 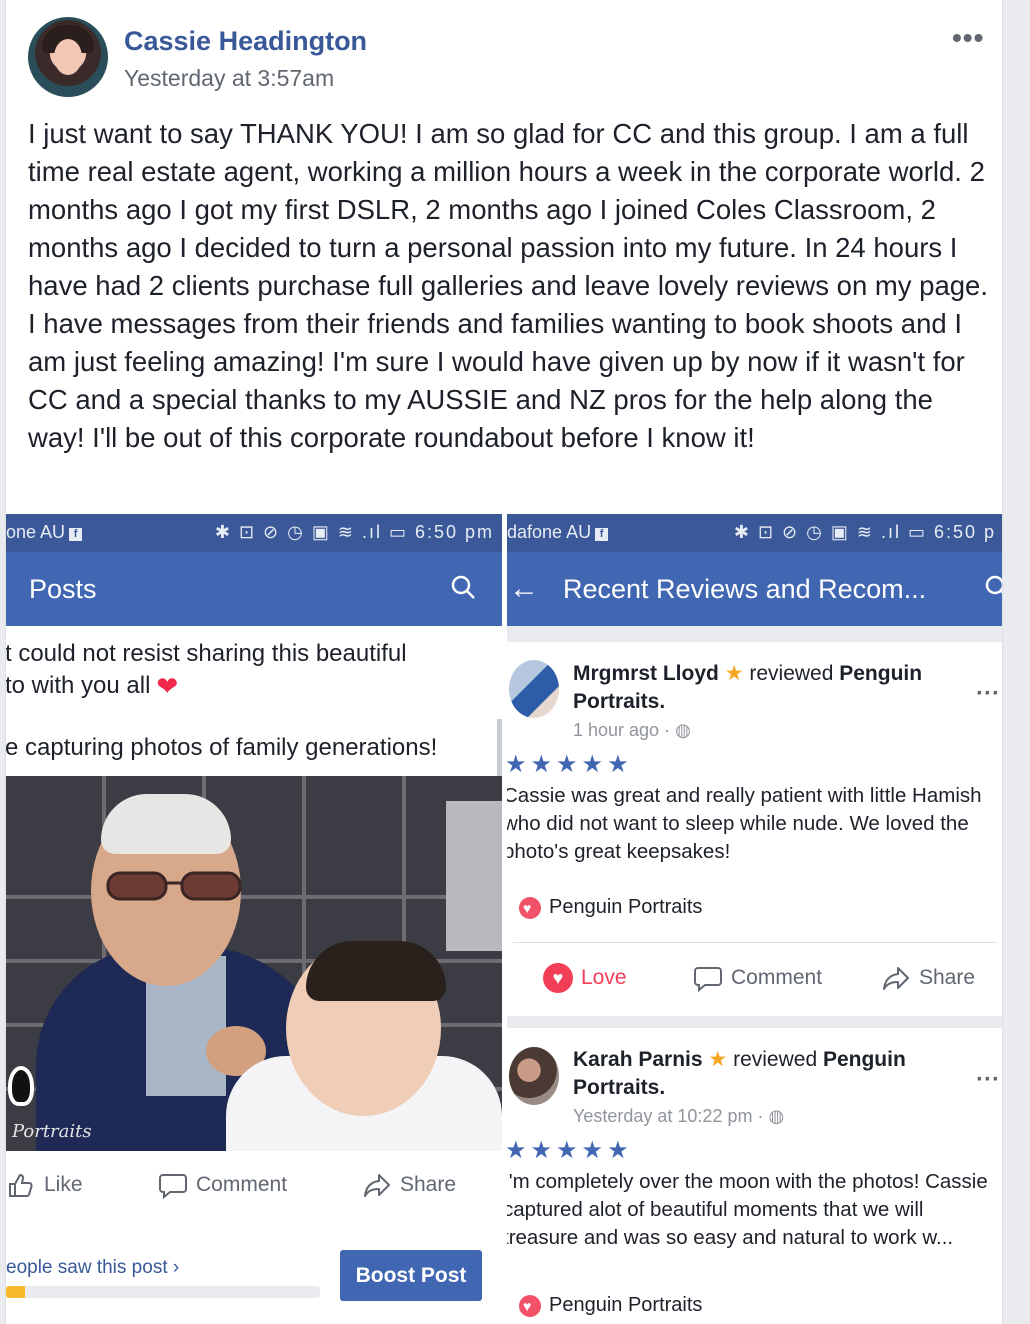 I want to click on like-button: Like, so click(x=44, y=1185).